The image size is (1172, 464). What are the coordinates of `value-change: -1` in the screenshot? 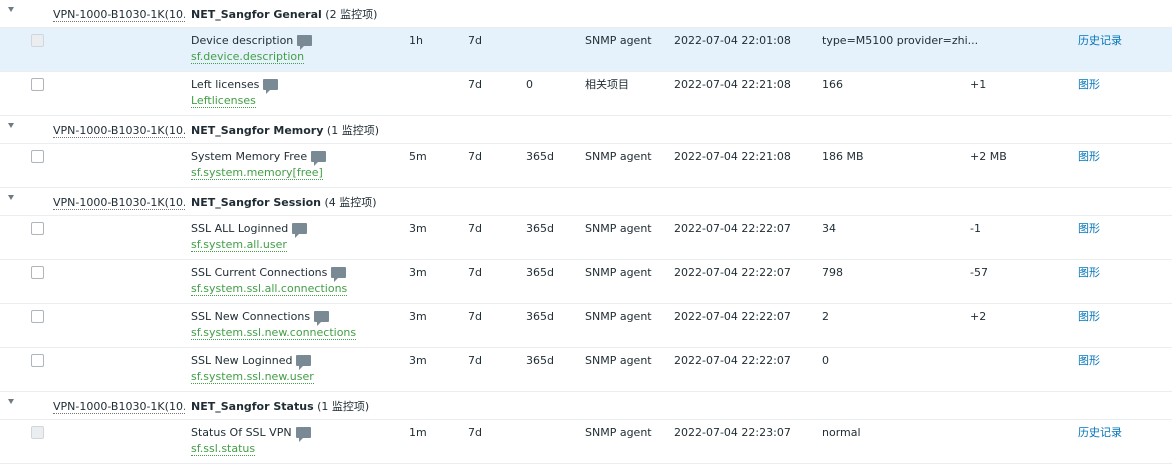 It's located at (975, 228).